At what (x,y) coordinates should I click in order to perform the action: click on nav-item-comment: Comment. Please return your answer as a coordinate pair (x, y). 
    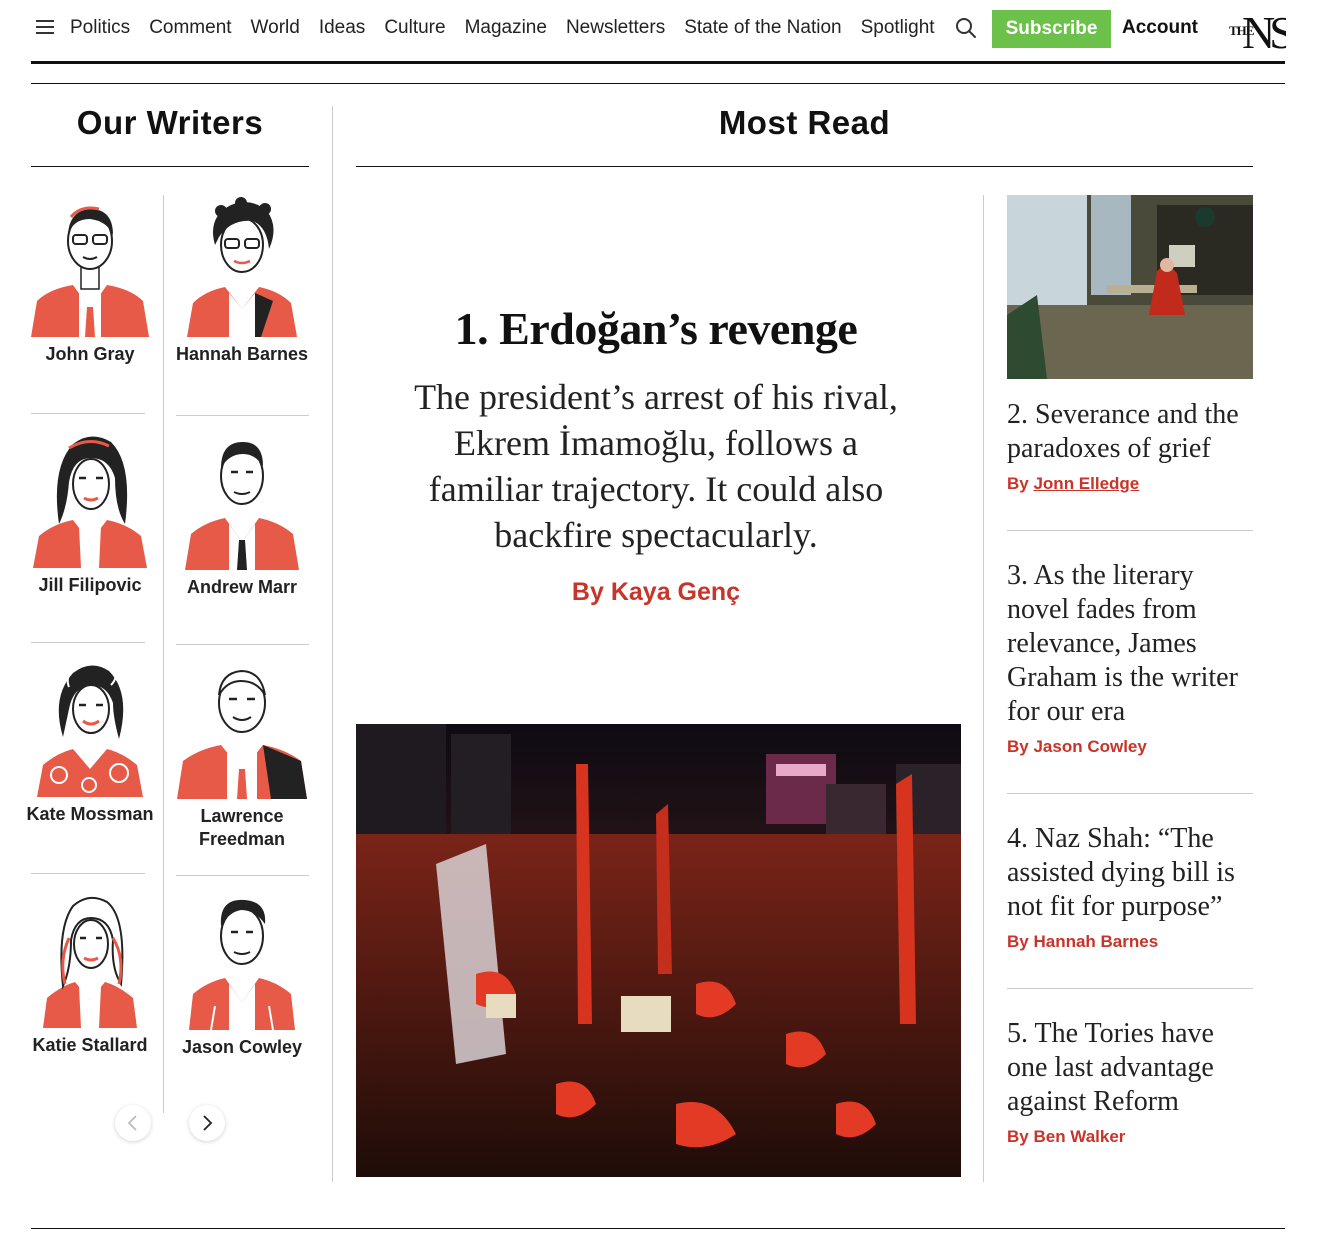
    Looking at the image, I should click on (190, 28).